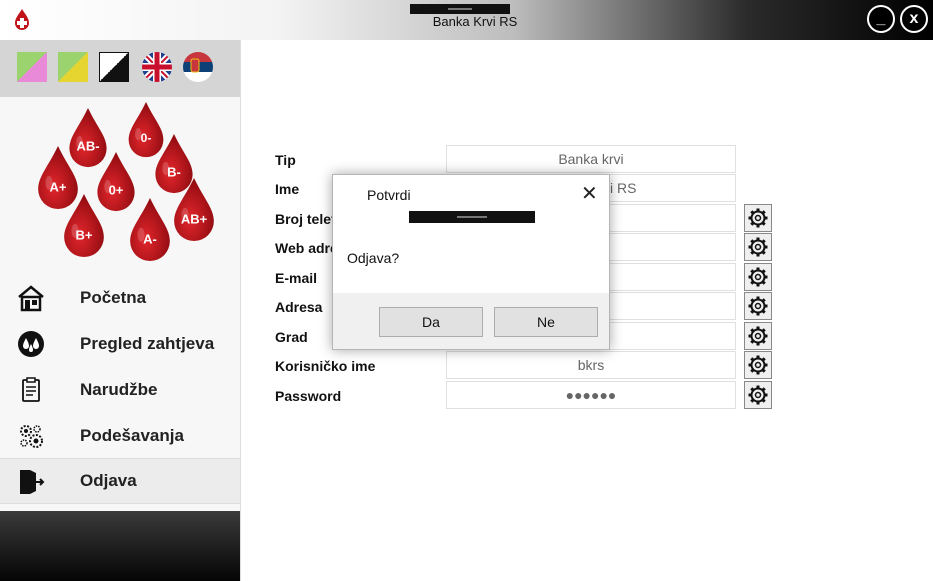 The image size is (933, 581). Describe the element at coordinates (389, 195) in the screenshot. I see `dialog-title: Potvrdi` at that location.